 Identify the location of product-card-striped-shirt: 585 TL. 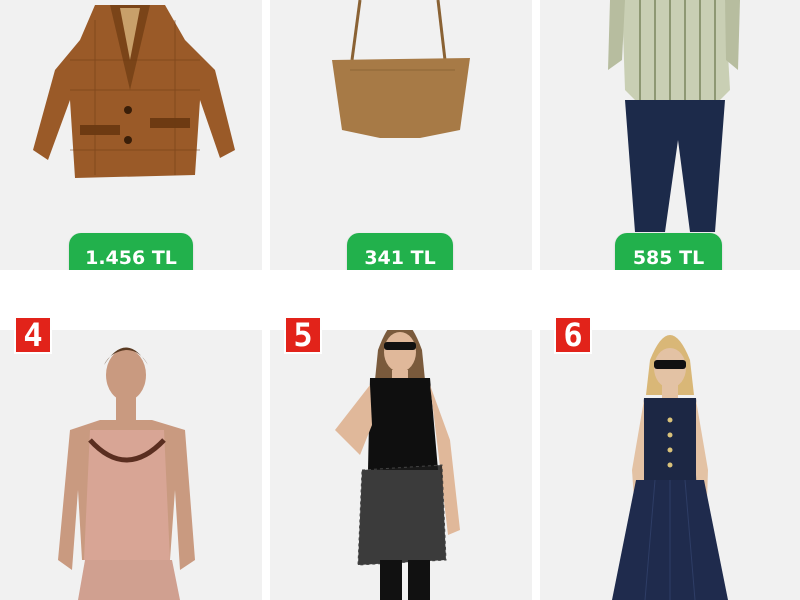
(670, 135).